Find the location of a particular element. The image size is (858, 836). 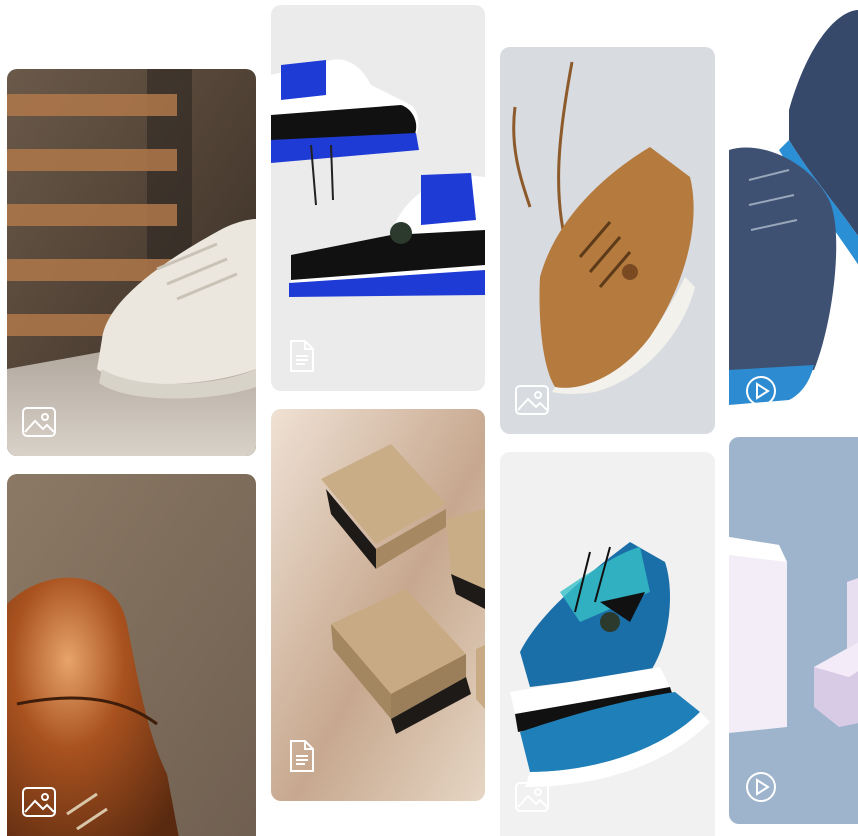

brown-oxford-photo is located at coordinates (131, 655).